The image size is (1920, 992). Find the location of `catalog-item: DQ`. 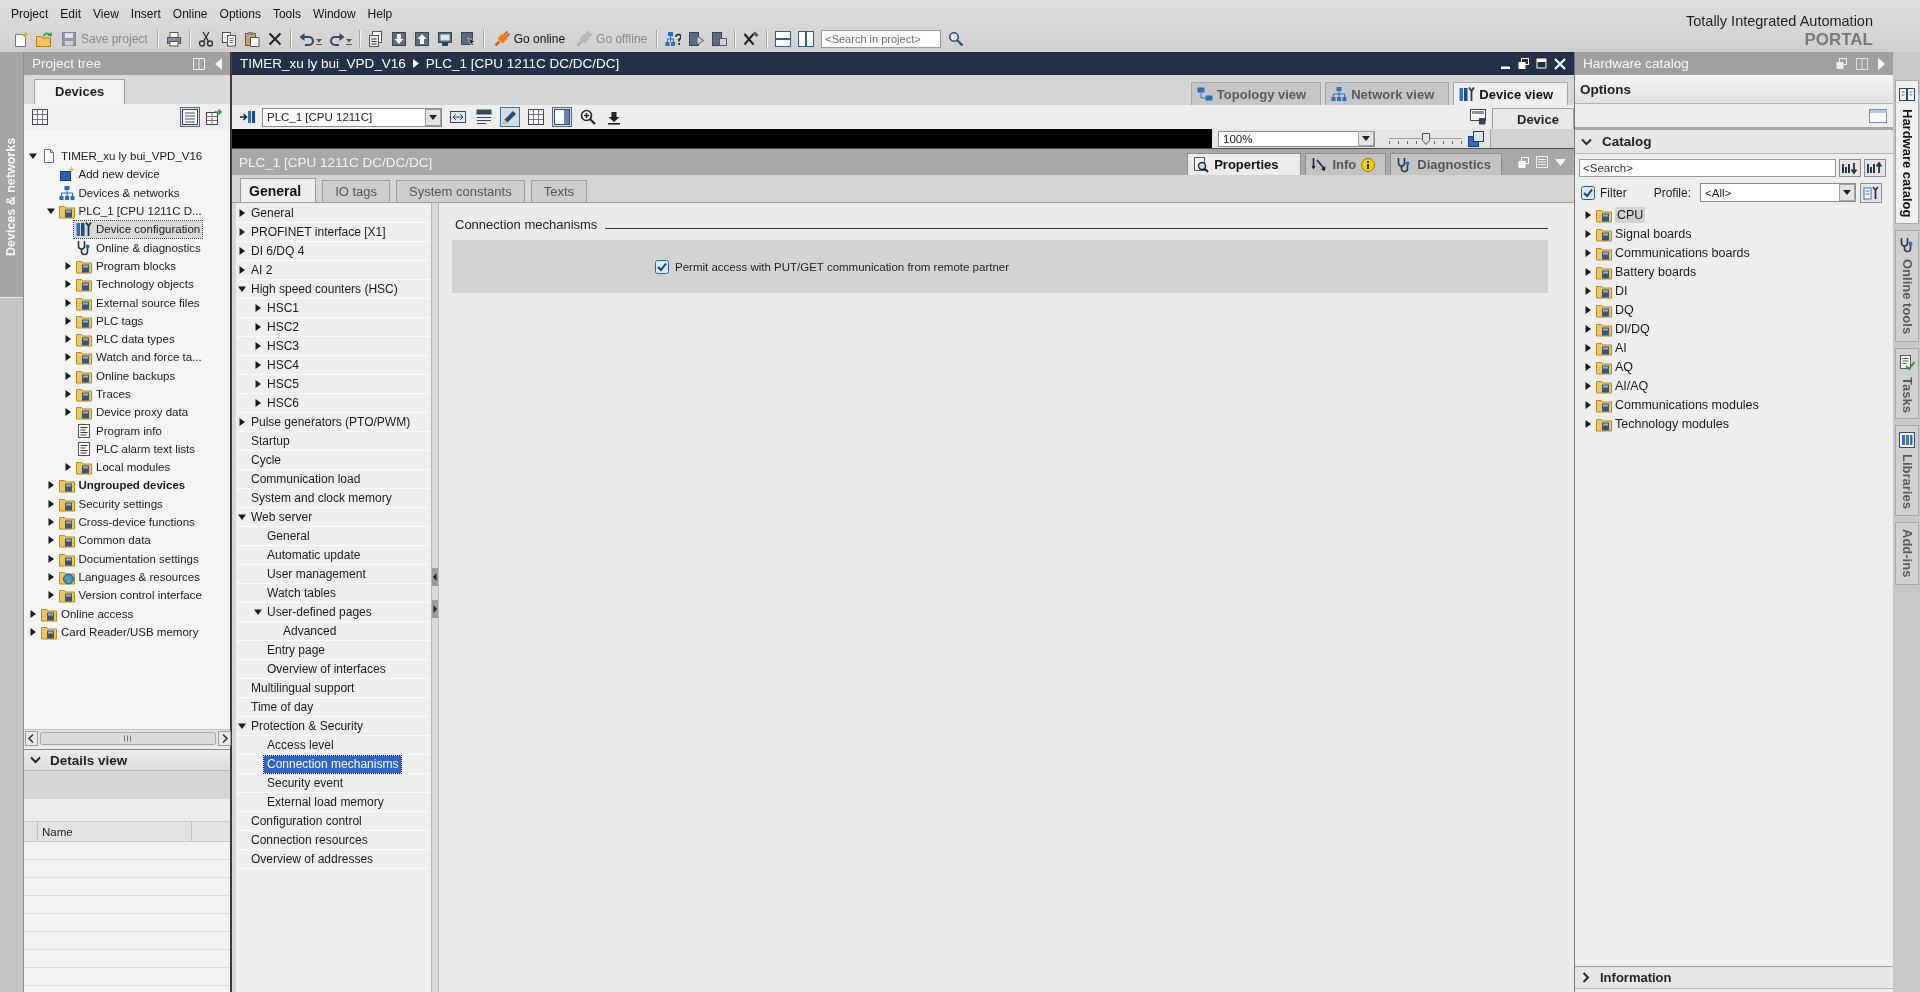

catalog-item: DQ is located at coordinates (1615, 309).